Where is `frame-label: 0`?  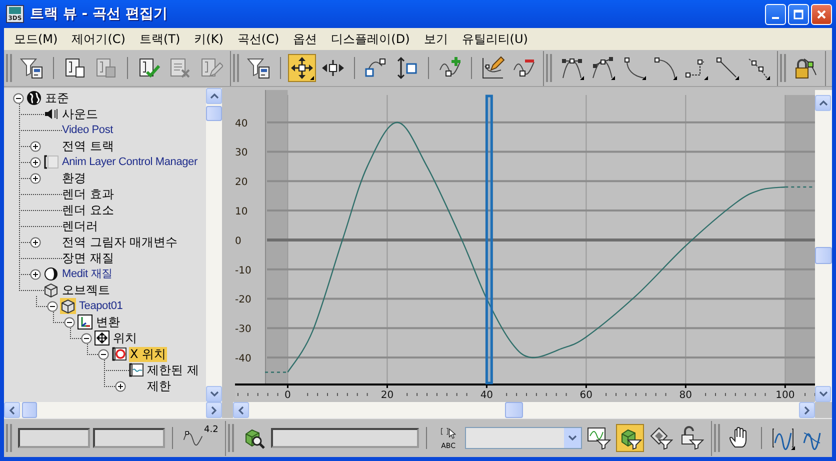 frame-label: 0 is located at coordinates (287, 395).